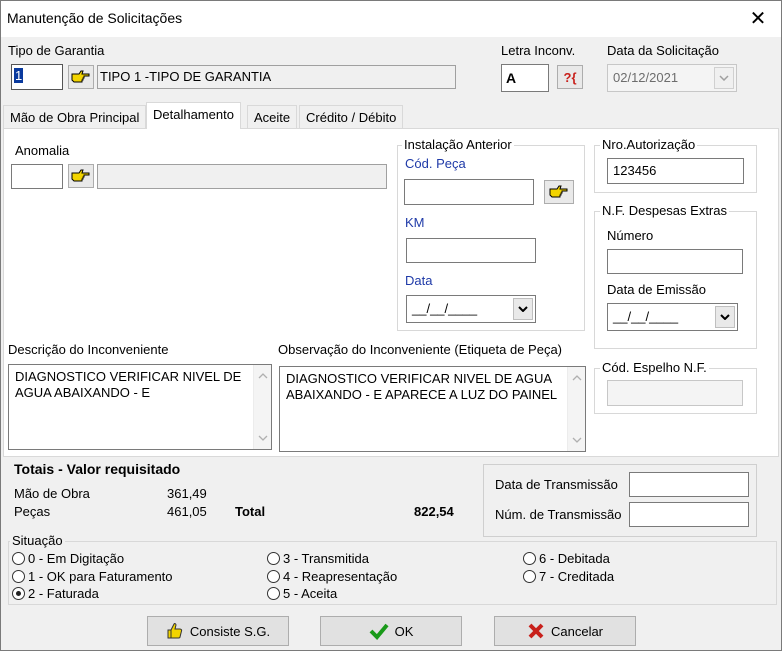  I want to click on cod-espelho-title: Cód. Espelho N.F., so click(654, 367).